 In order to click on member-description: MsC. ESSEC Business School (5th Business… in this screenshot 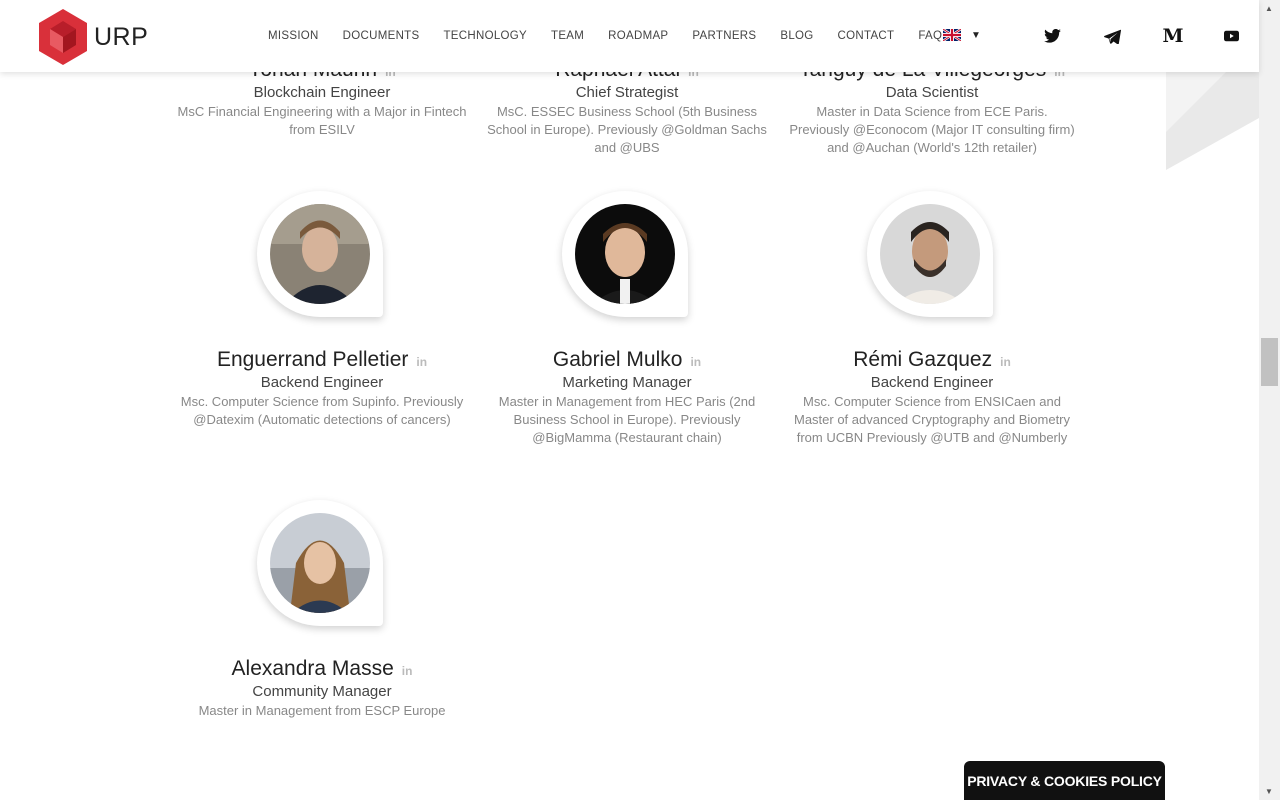, I will do `click(627, 129)`.